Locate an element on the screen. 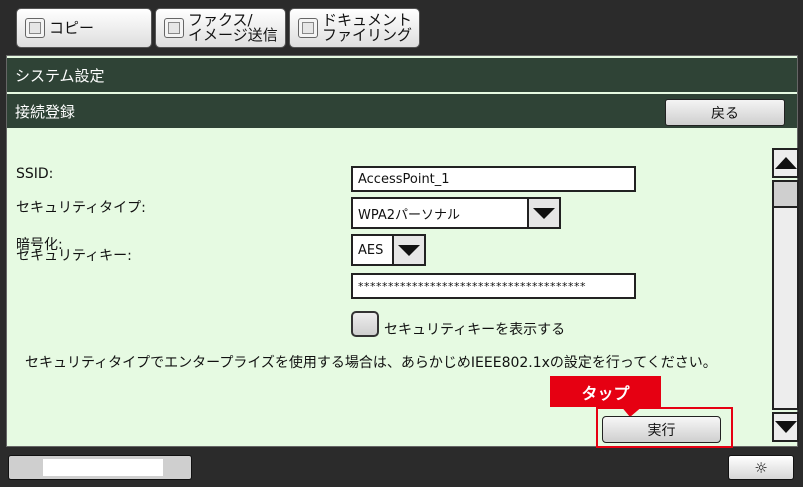 The image size is (803, 487). show-security-key-checkbox is located at coordinates (365, 324).